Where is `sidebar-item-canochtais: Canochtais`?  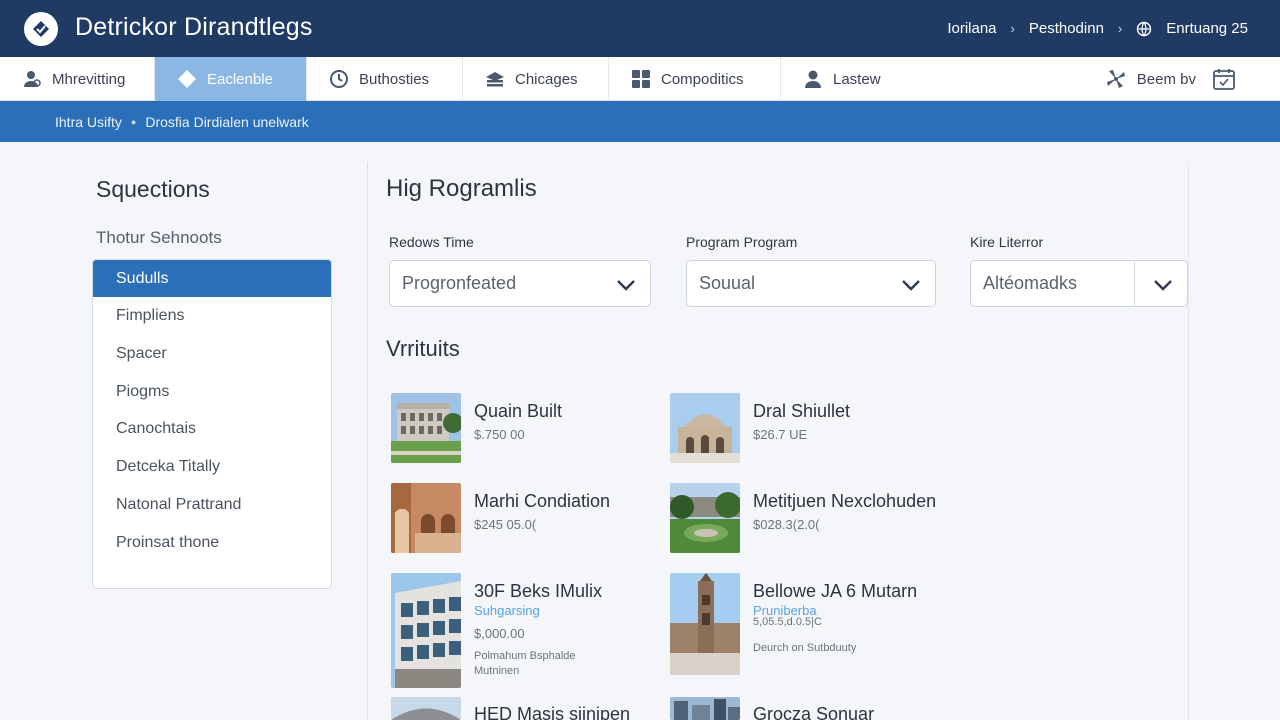 sidebar-item-canochtais: Canochtais is located at coordinates (212, 428).